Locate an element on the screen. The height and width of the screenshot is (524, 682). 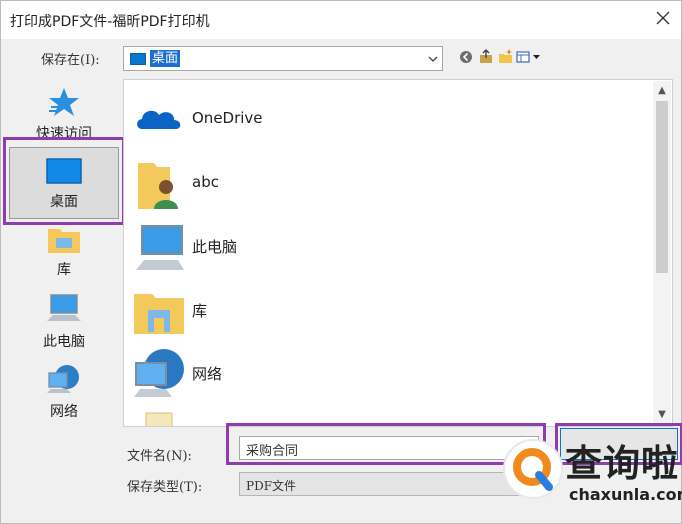
library-icon is located at coordinates (64, 241).